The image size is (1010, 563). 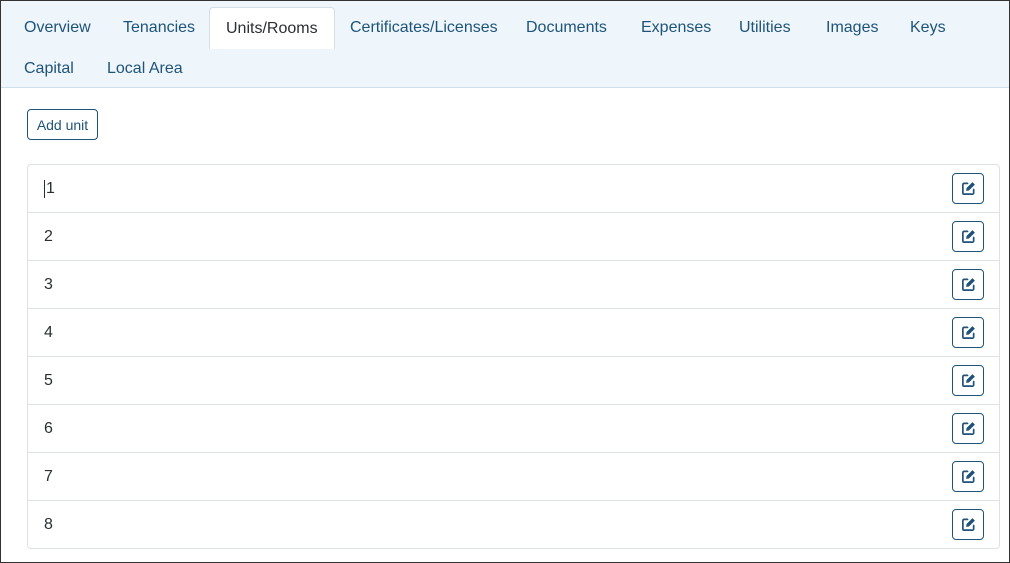 I want to click on tab-documents: Documents, so click(x=566, y=28).